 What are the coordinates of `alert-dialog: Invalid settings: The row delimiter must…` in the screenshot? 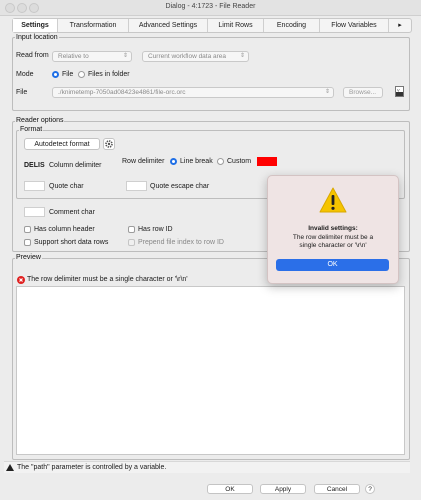 It's located at (333, 229).